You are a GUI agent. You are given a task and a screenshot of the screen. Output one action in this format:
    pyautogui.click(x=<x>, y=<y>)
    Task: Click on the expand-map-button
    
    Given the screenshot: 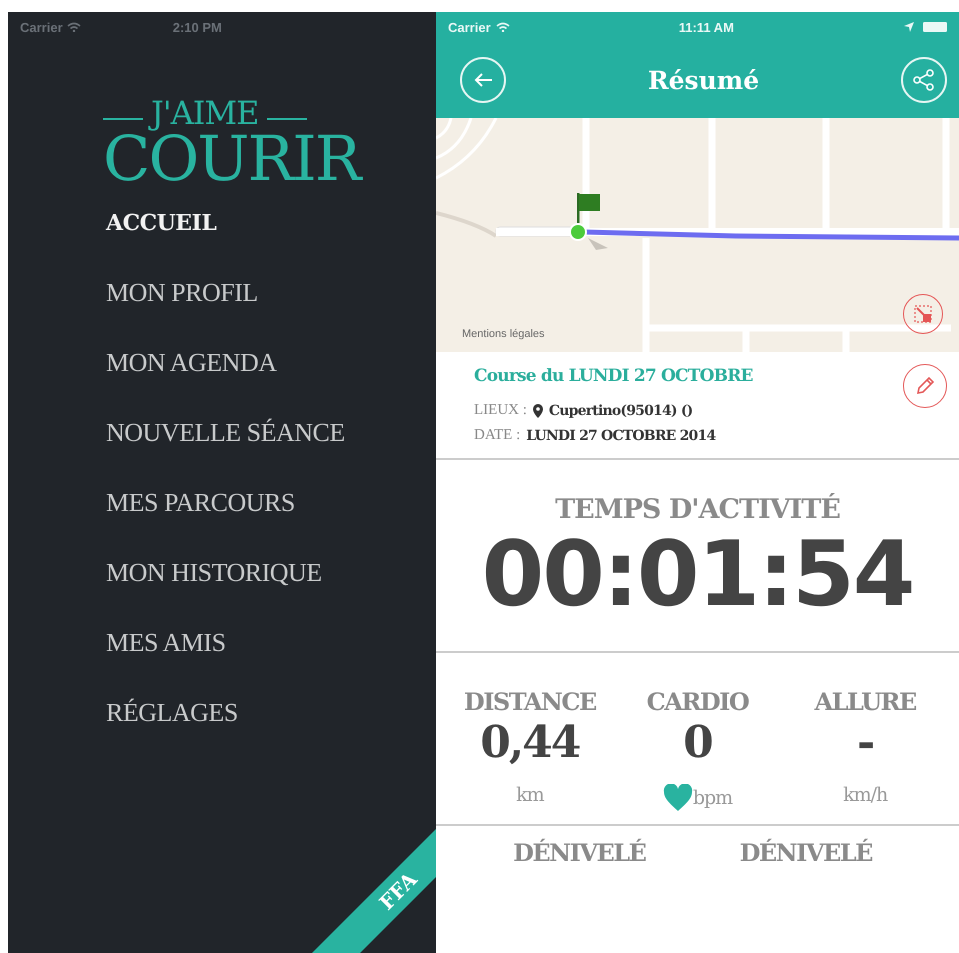 What is the action you would take?
    pyautogui.click(x=923, y=314)
    